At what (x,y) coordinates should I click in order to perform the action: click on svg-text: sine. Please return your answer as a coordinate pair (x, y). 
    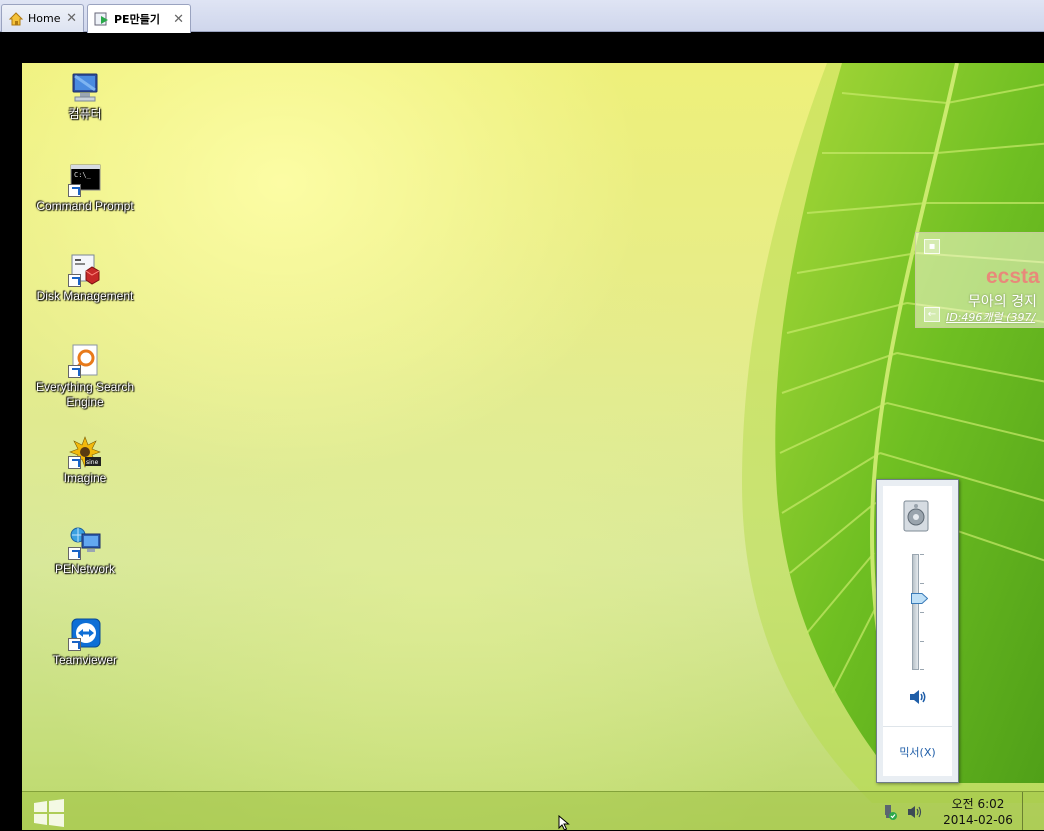
    Looking at the image, I should click on (92, 462).